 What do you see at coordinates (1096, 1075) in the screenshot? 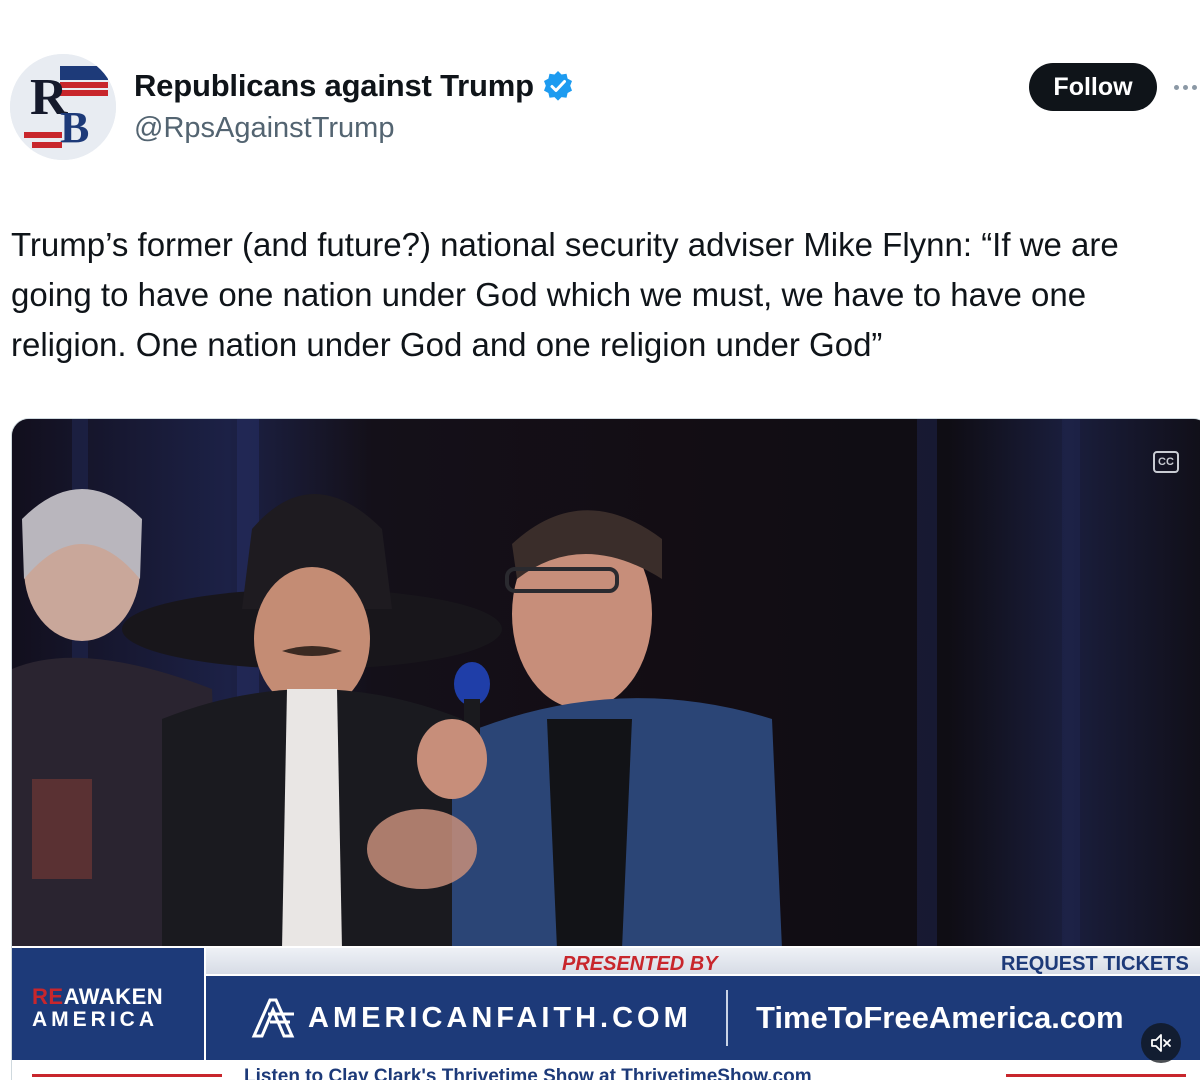
I see `ticker-rule-right` at bounding box center [1096, 1075].